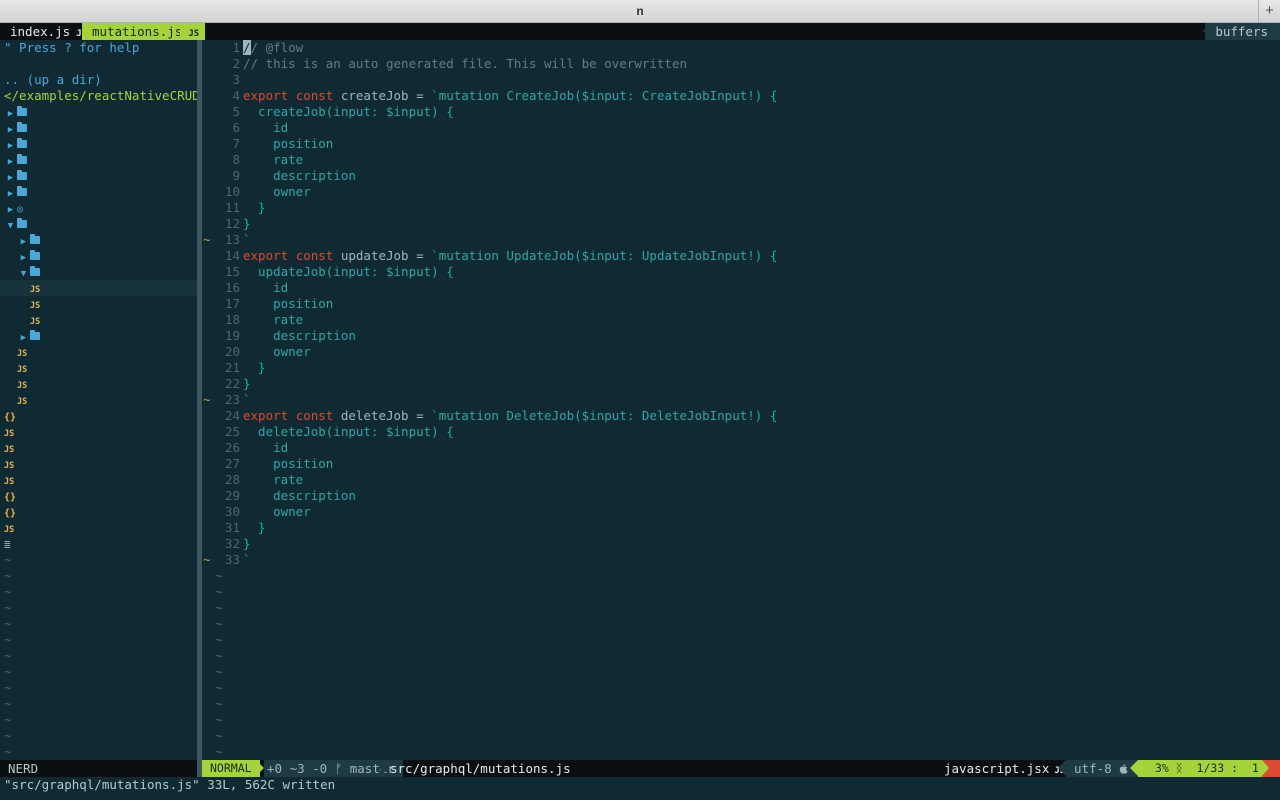  Describe the element at coordinates (741, 448) in the screenshot. I see `code-line: 26 id` at that location.